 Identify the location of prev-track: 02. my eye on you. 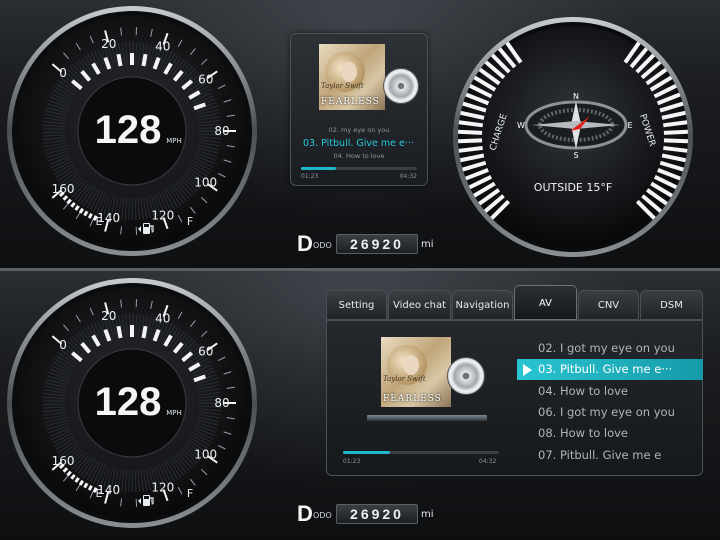
(359, 130).